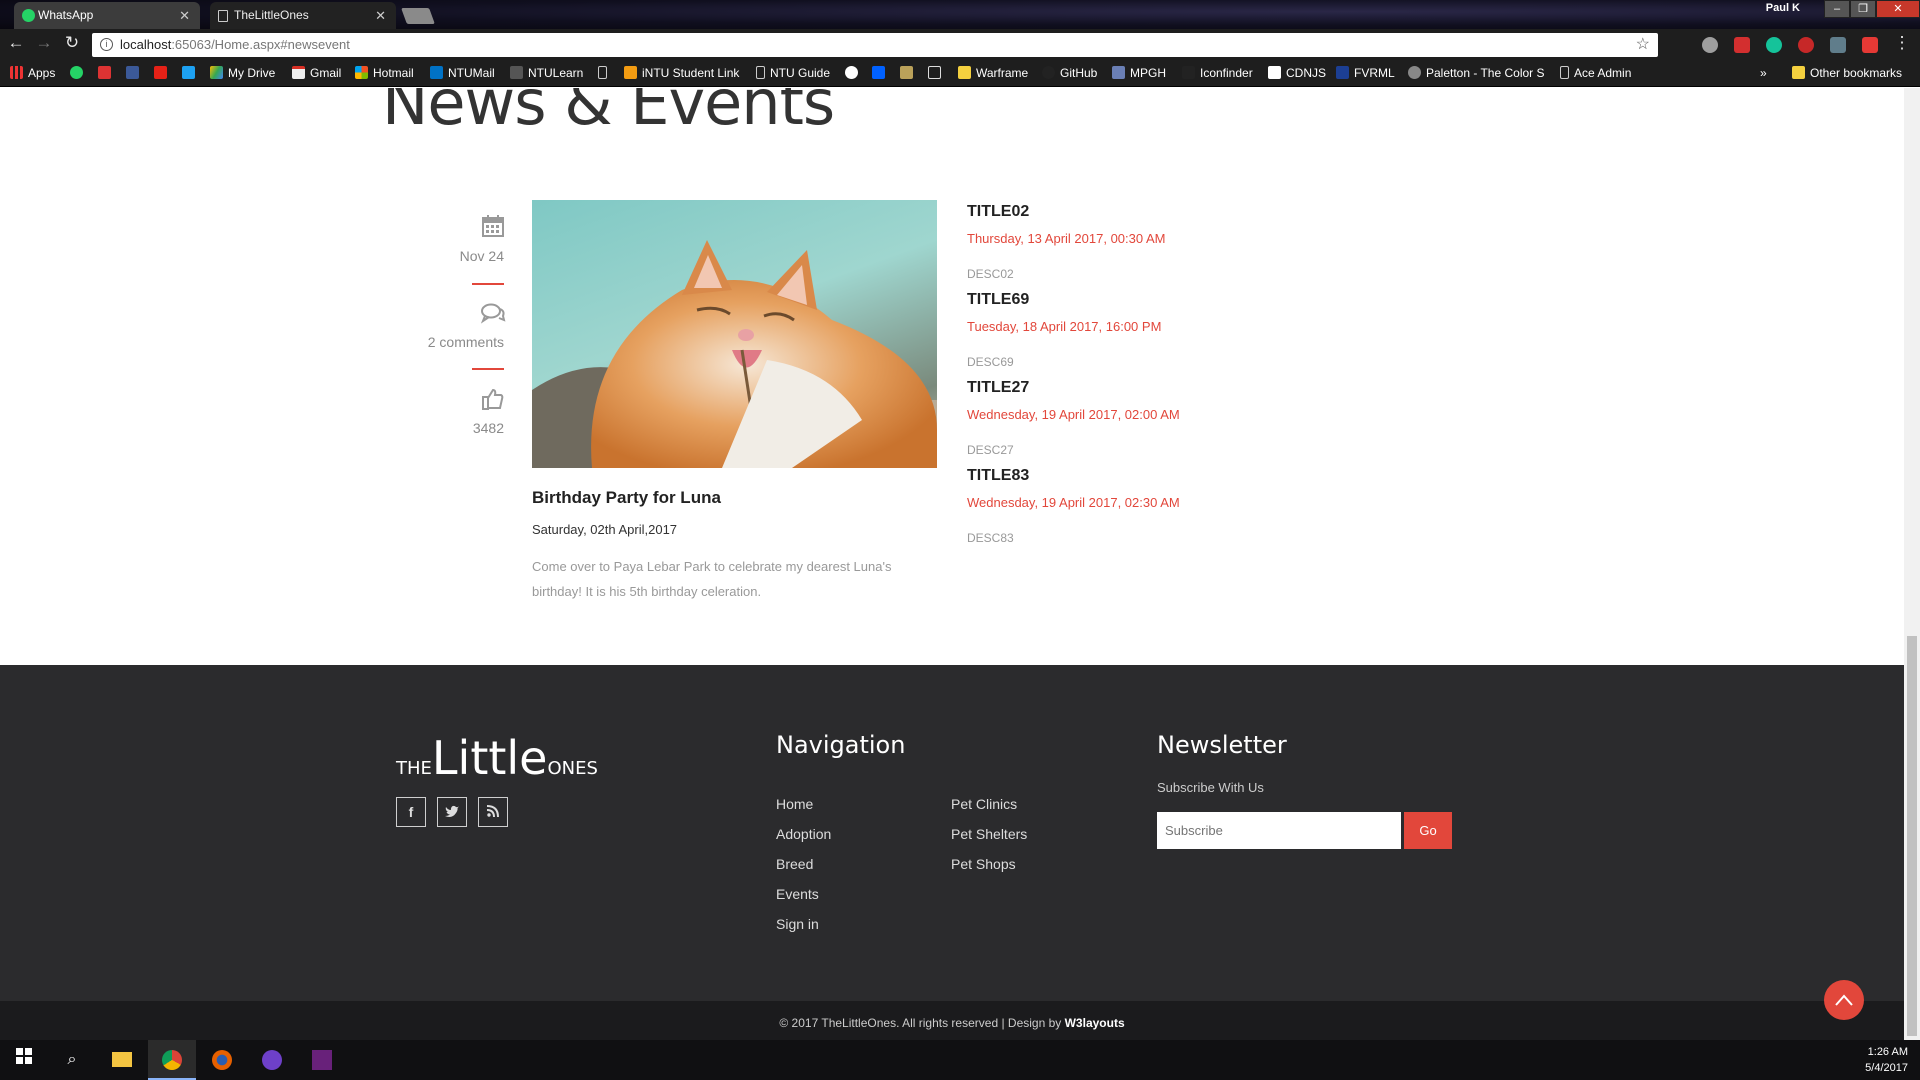 The height and width of the screenshot is (1080, 1920). I want to click on post-meta-comments: 2 comments, so click(466, 342).